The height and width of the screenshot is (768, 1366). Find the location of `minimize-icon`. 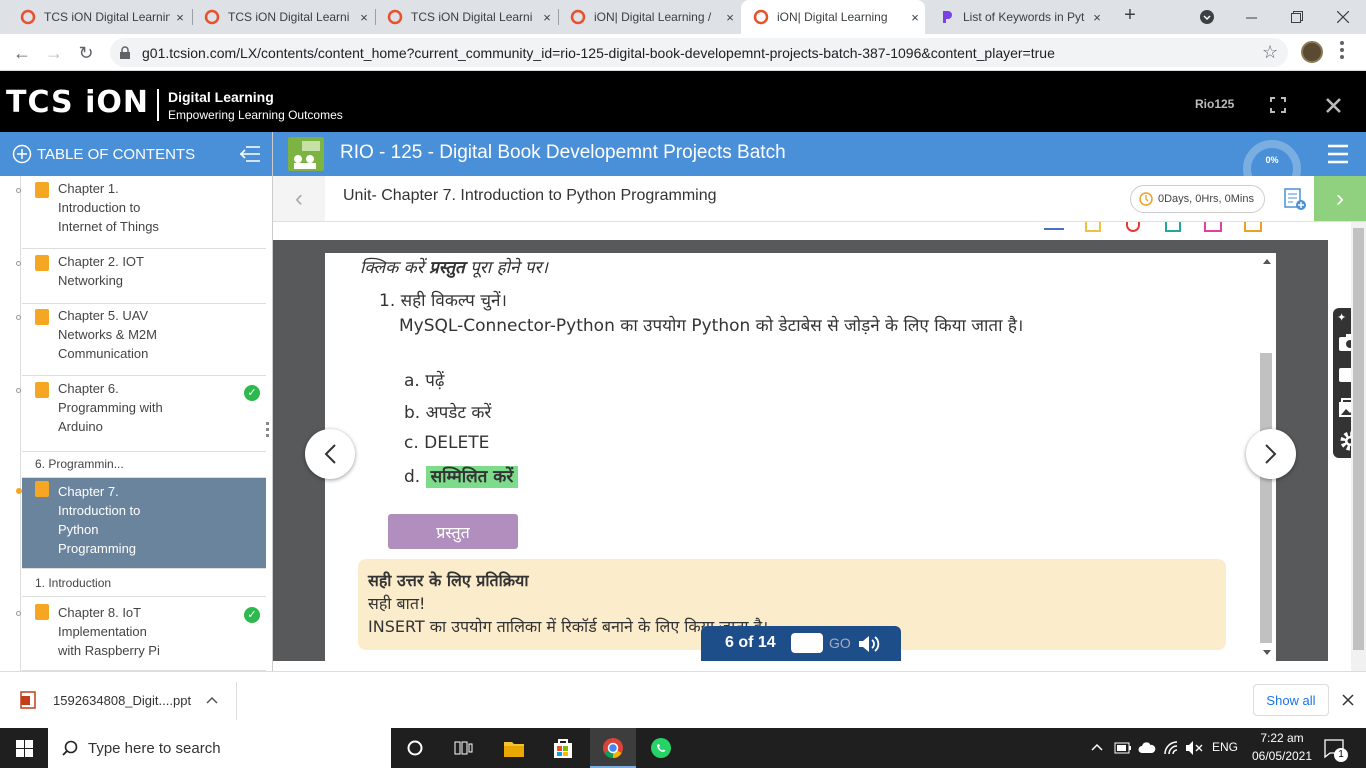

minimize-icon is located at coordinates (1251, 17).